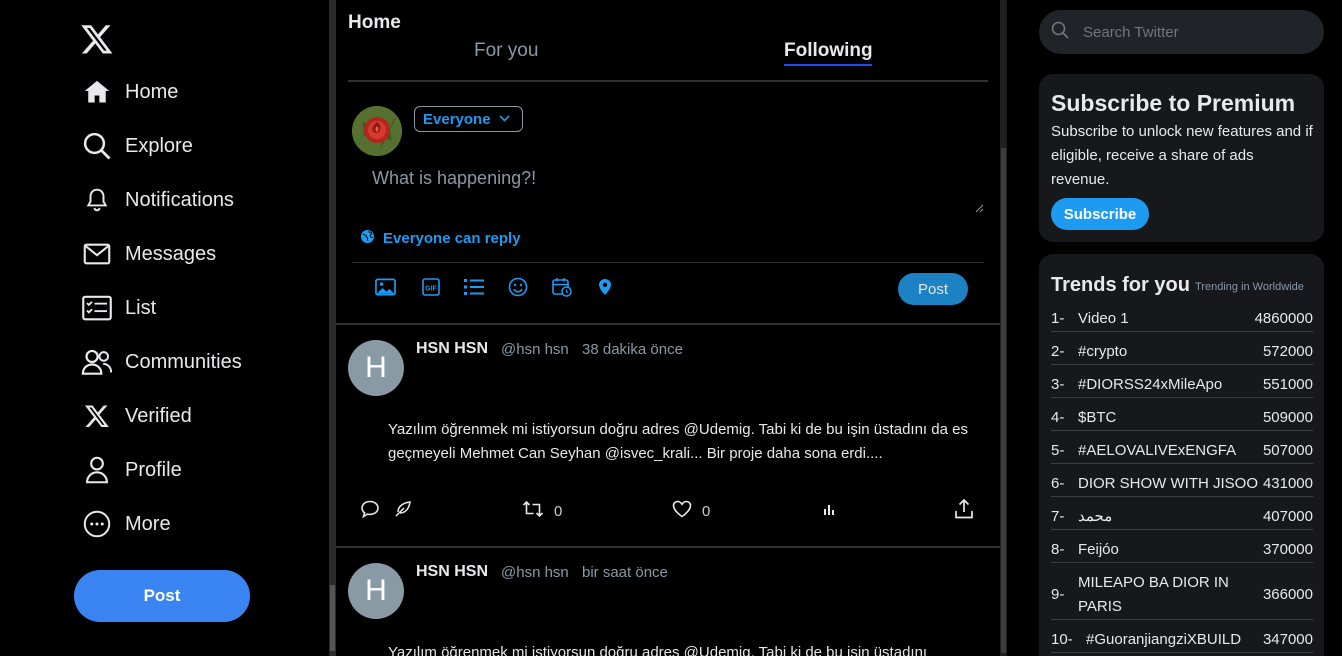 The width and height of the screenshot is (1342, 656). I want to click on main-scrollbar-thumb, so click(1003, 400).